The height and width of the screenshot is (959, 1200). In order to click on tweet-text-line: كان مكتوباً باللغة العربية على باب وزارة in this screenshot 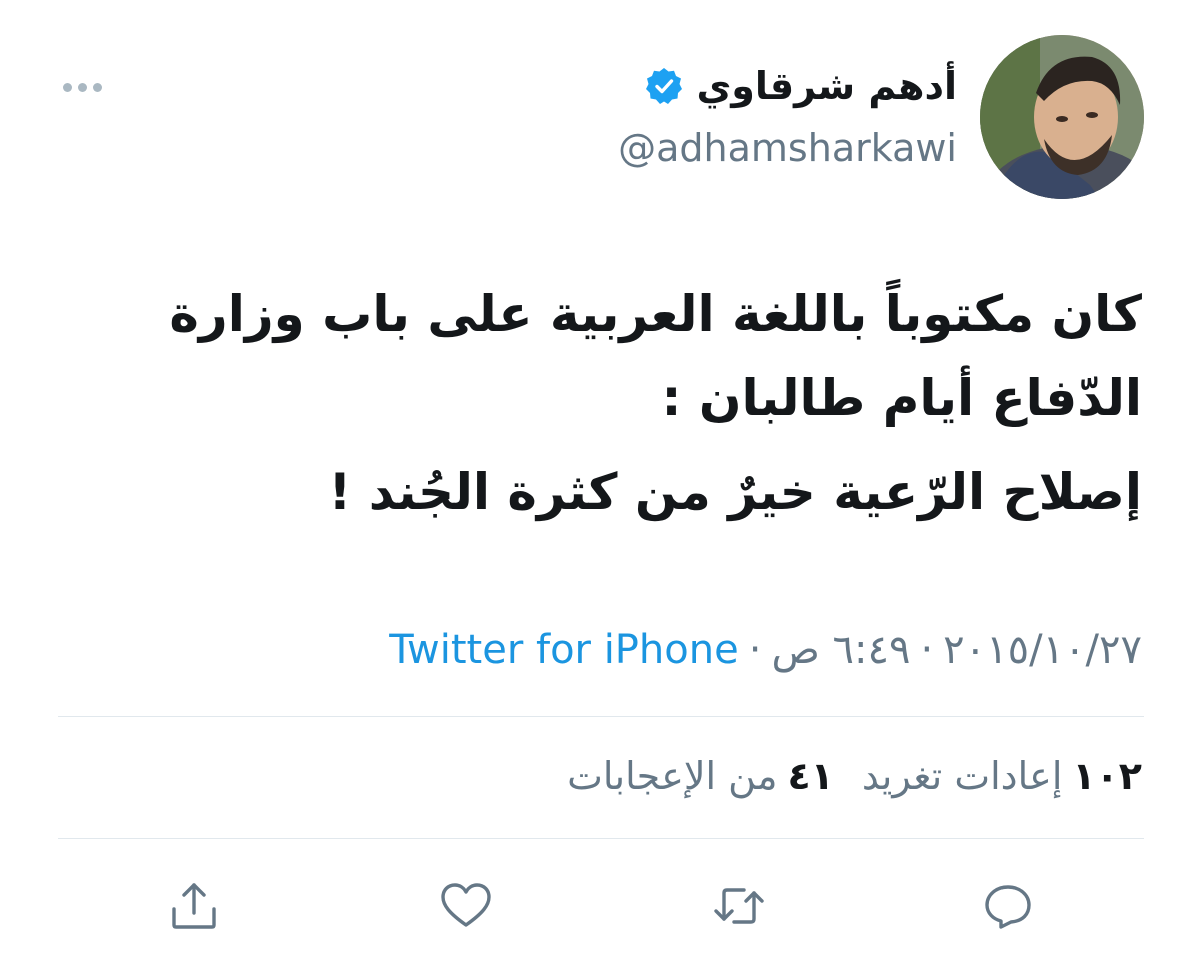, I will do `click(655, 314)`.